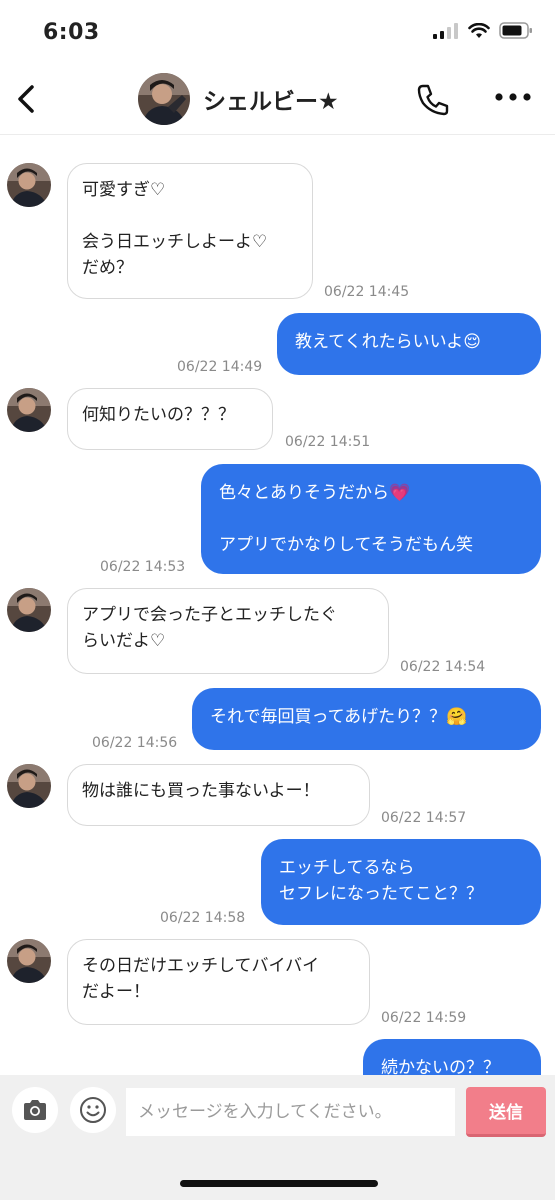  Describe the element at coordinates (28, 99) in the screenshot. I see `back-arrow-icon` at that location.